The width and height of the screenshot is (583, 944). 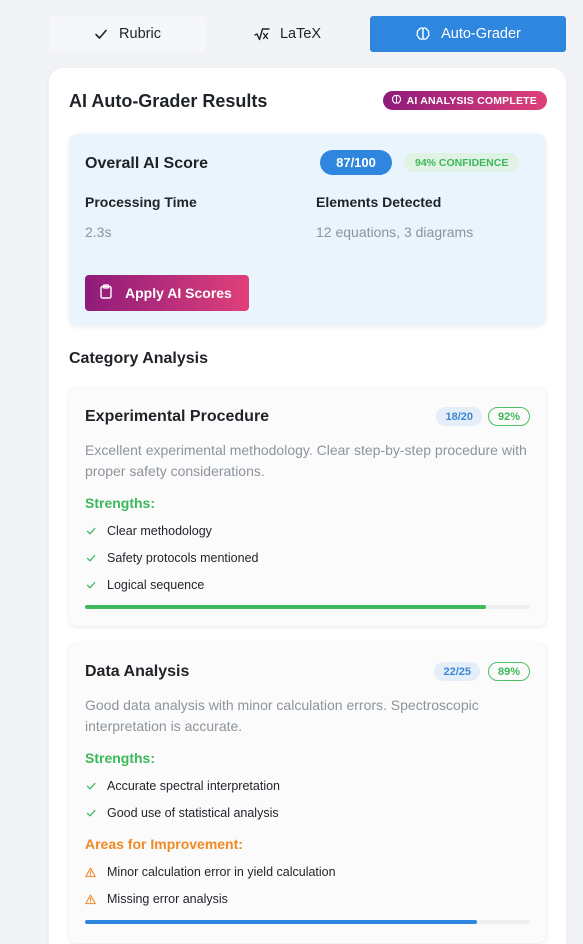 I want to click on strength-text: Good use of statistical analysis, so click(x=193, y=813).